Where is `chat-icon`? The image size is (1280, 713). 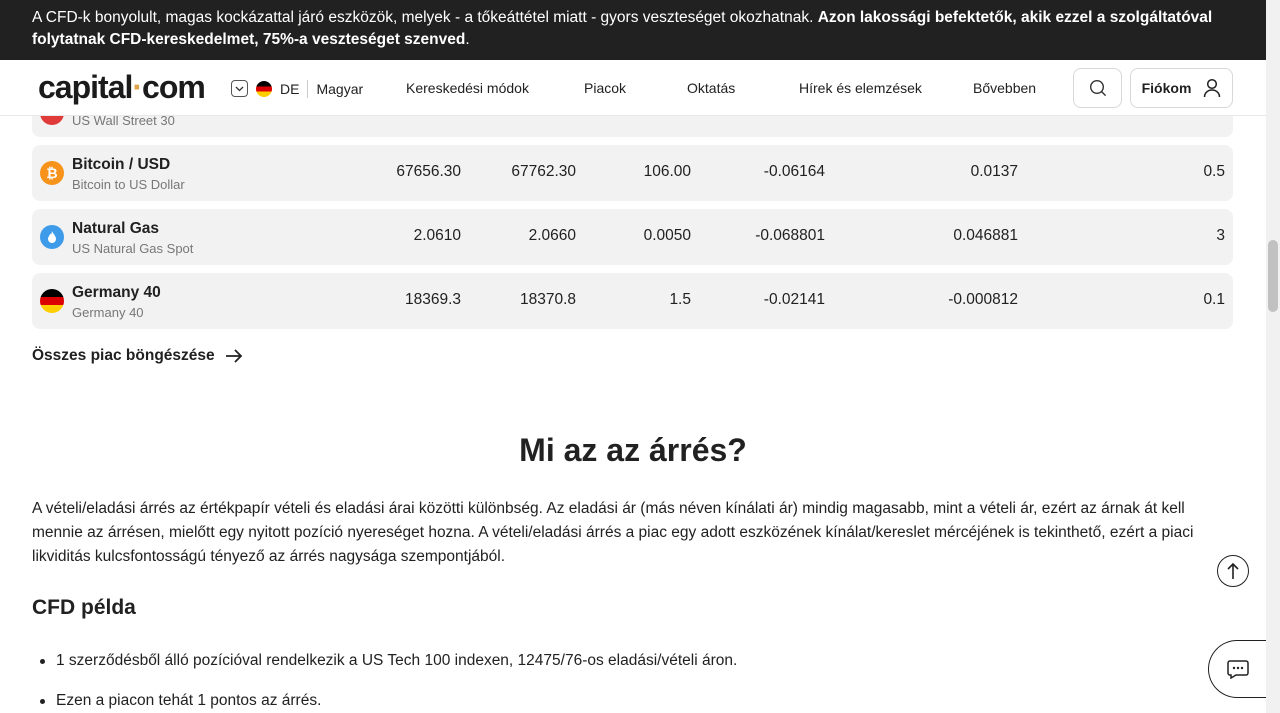 chat-icon is located at coordinates (1237, 669).